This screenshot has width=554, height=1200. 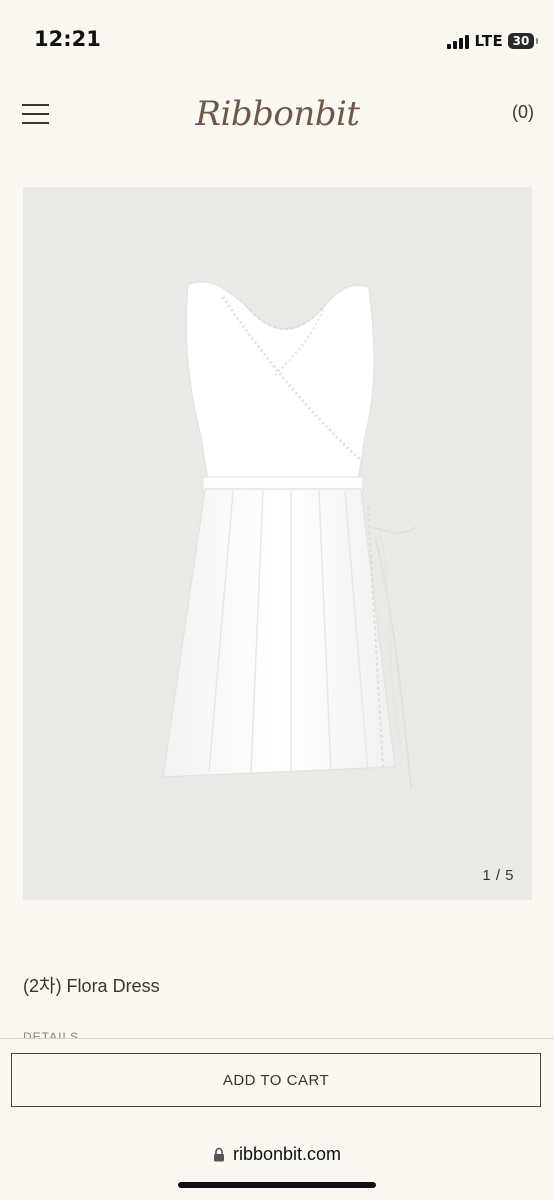 I want to click on cart-bar: ADD TO CART, so click(x=277, y=1086).